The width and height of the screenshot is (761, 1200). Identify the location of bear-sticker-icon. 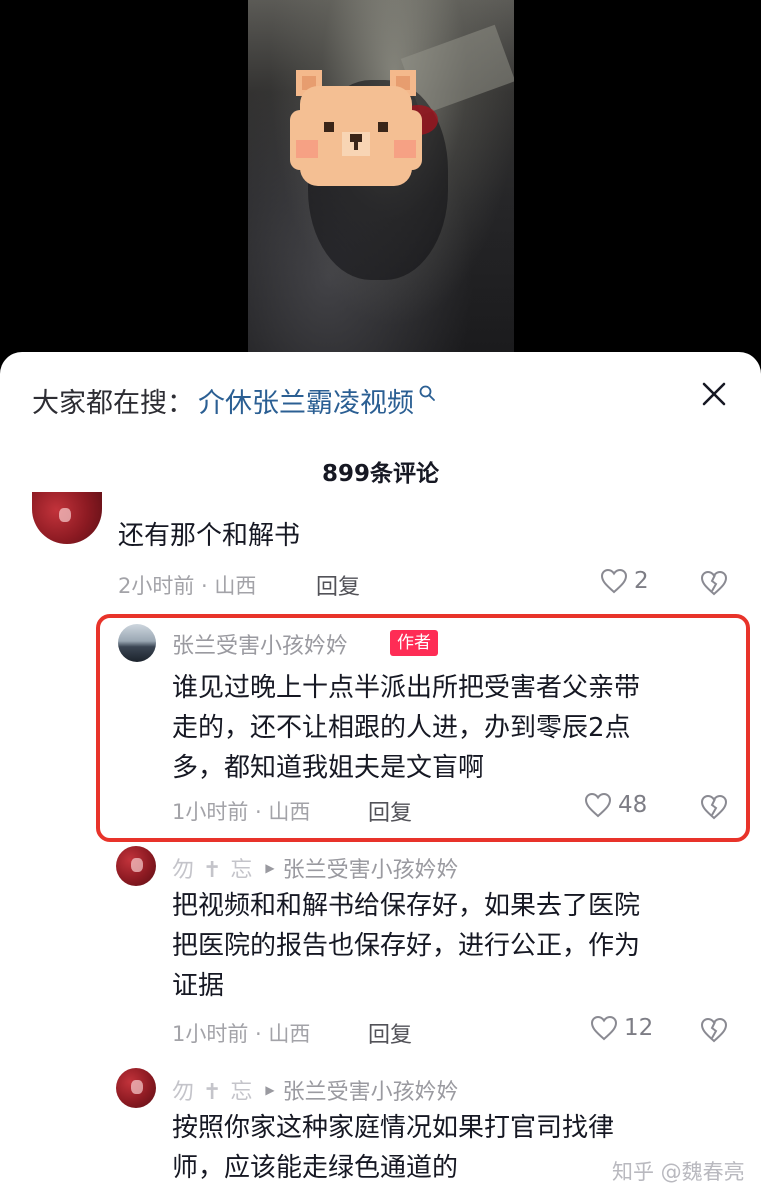
(356, 128).